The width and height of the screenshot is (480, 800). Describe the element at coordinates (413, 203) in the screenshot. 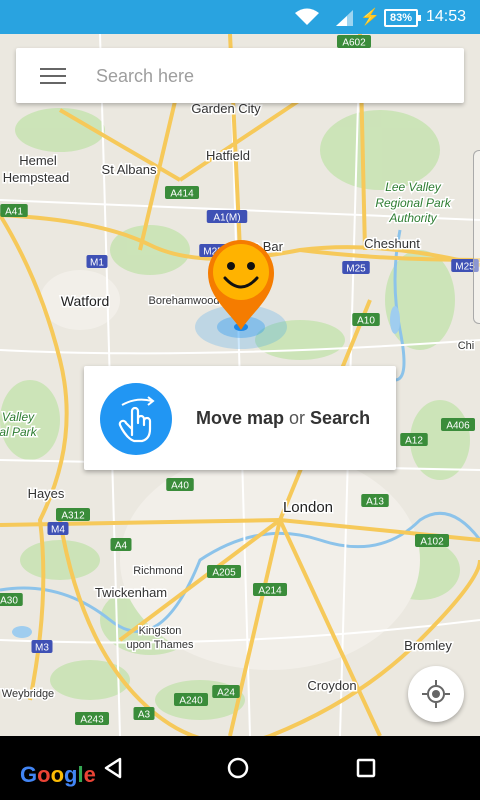

I see `place-label: Regional Park` at that location.